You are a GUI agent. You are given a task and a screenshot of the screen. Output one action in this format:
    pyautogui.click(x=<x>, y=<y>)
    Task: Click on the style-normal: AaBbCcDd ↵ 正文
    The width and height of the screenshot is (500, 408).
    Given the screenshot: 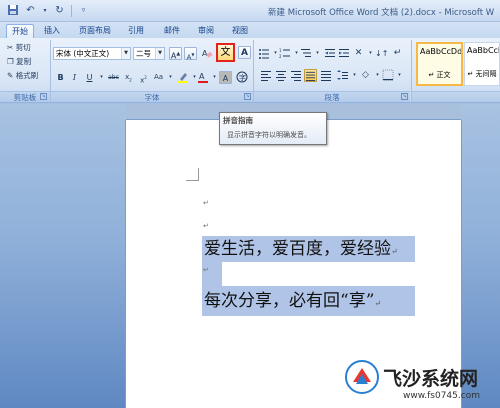 What is the action you would take?
    pyautogui.click(x=439, y=64)
    